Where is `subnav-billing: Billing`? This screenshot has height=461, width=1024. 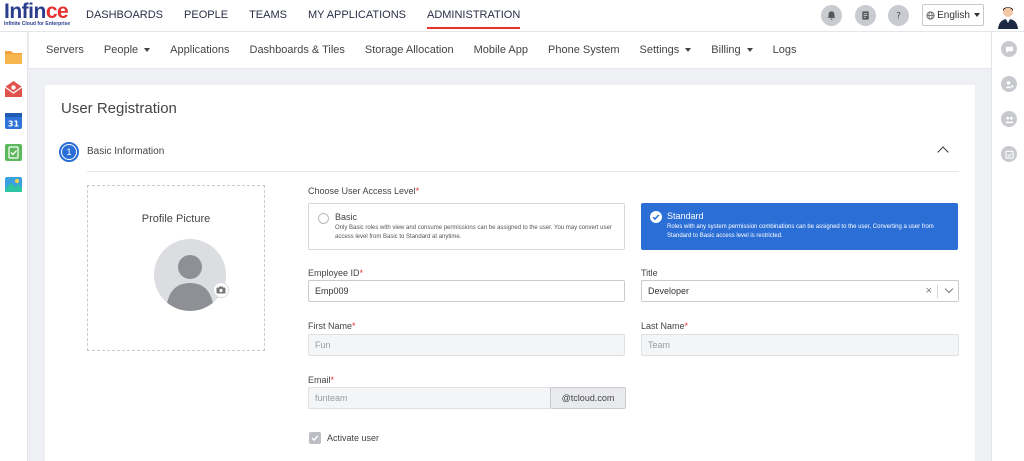 subnav-billing: Billing is located at coordinates (732, 50).